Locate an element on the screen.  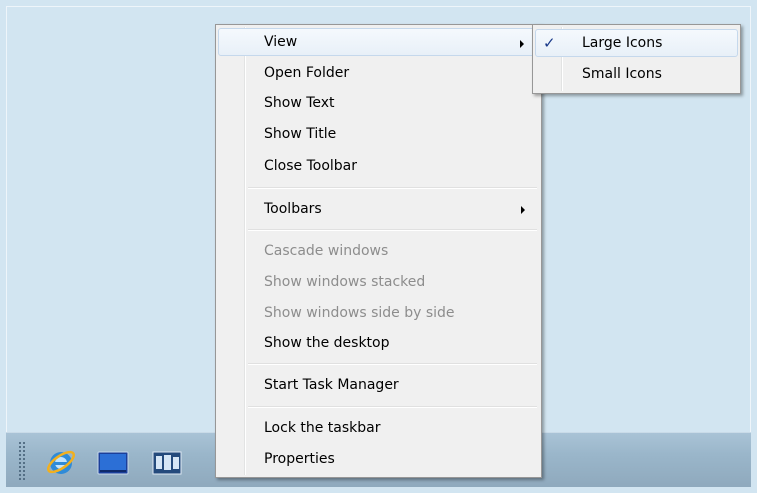
submenu-item-label: Large Icons is located at coordinates (622, 43).